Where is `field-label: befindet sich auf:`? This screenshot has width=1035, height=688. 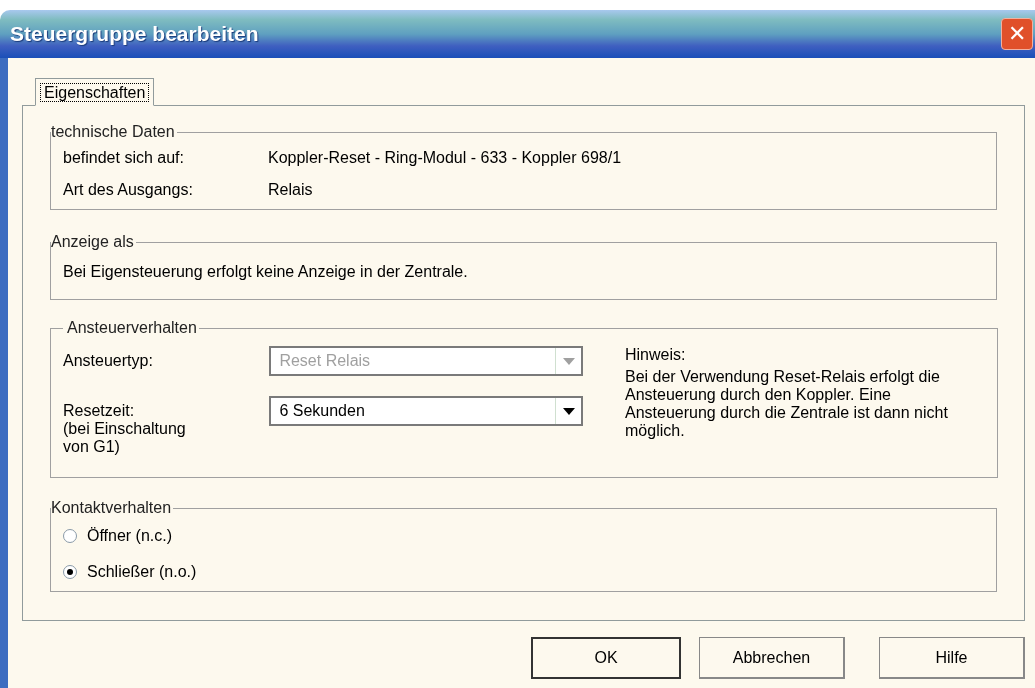
field-label: befindet sich auf: is located at coordinates (124, 158).